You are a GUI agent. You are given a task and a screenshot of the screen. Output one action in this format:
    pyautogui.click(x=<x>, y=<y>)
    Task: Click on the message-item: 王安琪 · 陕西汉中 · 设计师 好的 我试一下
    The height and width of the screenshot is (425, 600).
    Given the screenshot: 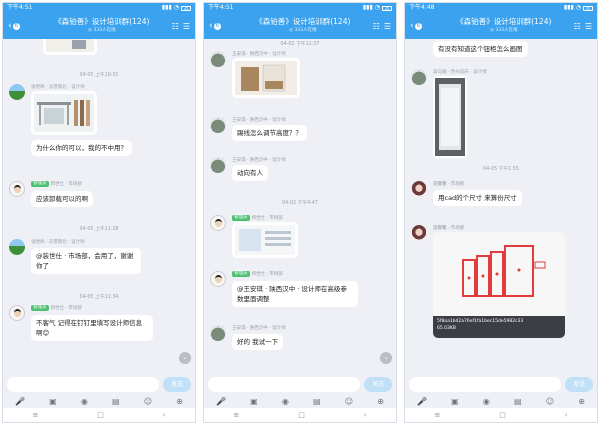 What is the action you would take?
    pyautogui.click(x=300, y=340)
    